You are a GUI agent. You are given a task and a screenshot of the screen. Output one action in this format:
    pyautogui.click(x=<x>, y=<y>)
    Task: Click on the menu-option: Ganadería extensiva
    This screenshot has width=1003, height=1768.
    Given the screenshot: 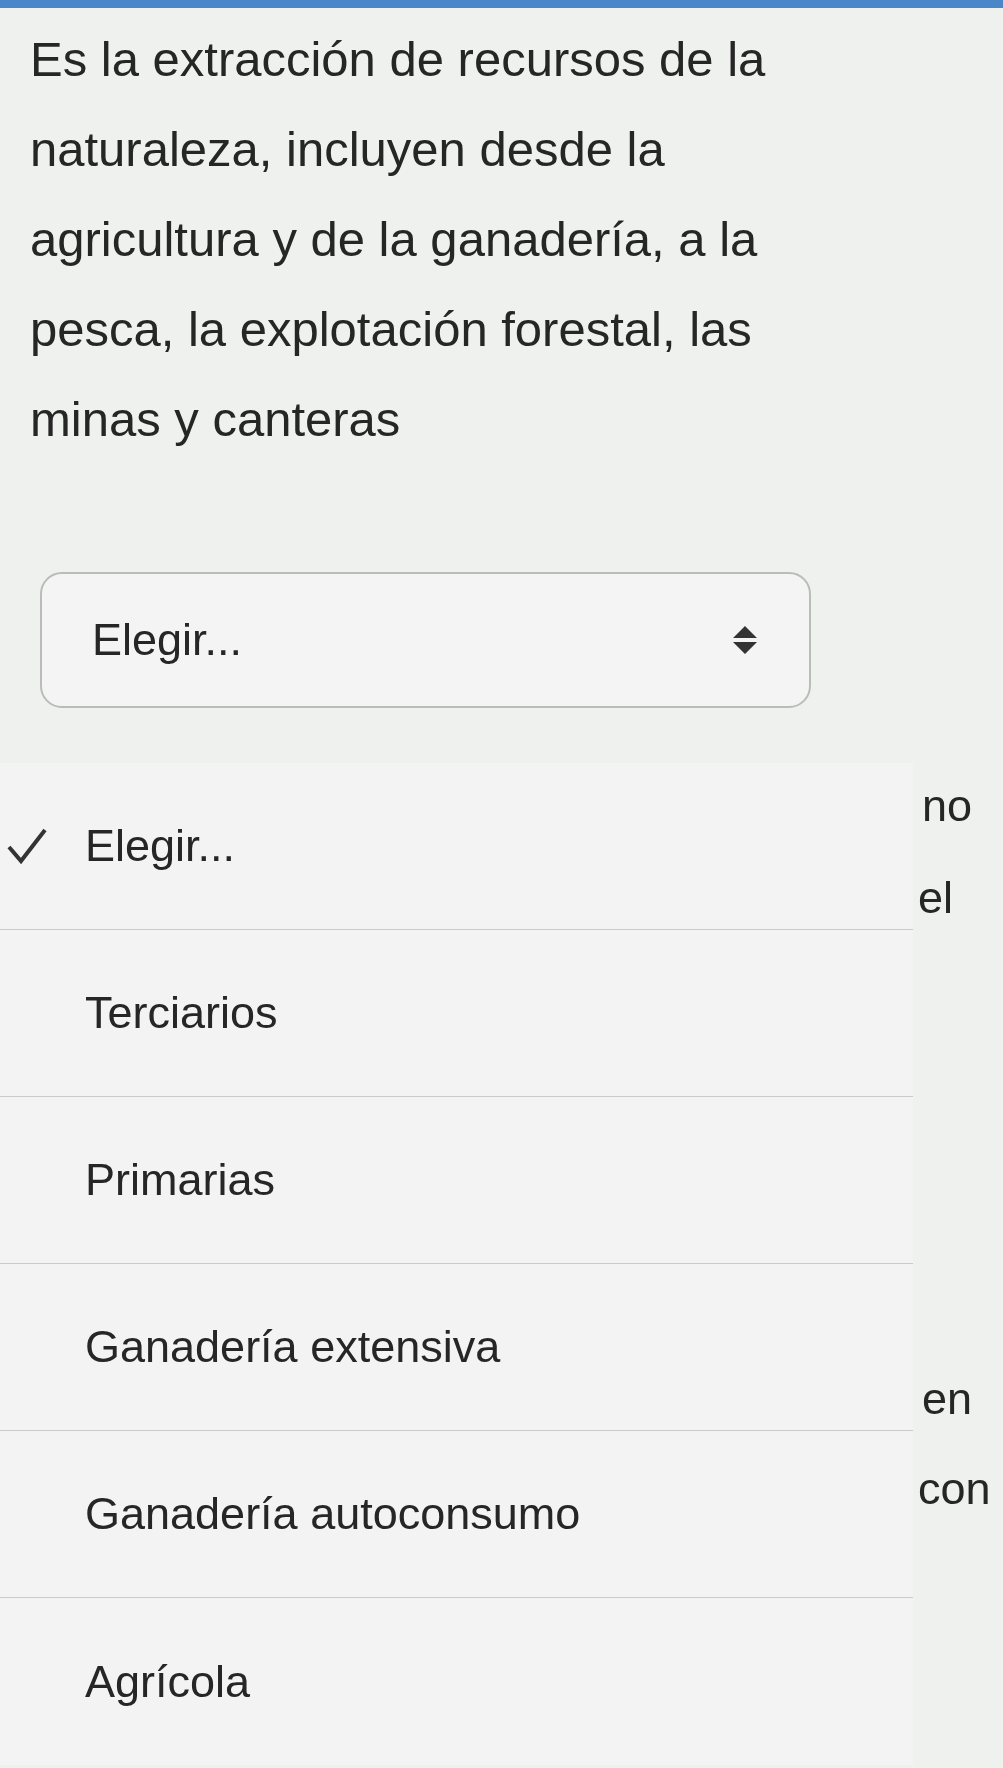 What is the action you would take?
    pyautogui.click(x=456, y=1347)
    